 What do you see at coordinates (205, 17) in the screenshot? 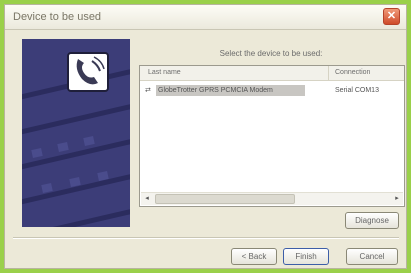
I see `title-bar: Device to be used ✕` at bounding box center [205, 17].